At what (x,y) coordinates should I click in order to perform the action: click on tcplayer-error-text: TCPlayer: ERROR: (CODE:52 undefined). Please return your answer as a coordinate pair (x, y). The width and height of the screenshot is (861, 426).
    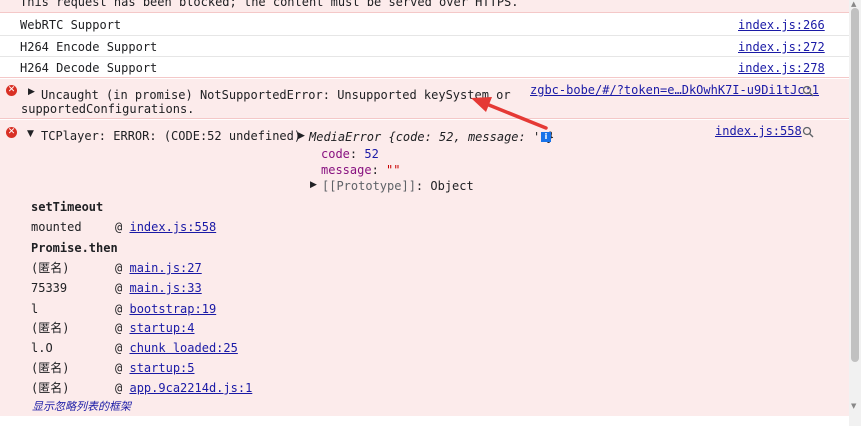
    Looking at the image, I should click on (171, 136).